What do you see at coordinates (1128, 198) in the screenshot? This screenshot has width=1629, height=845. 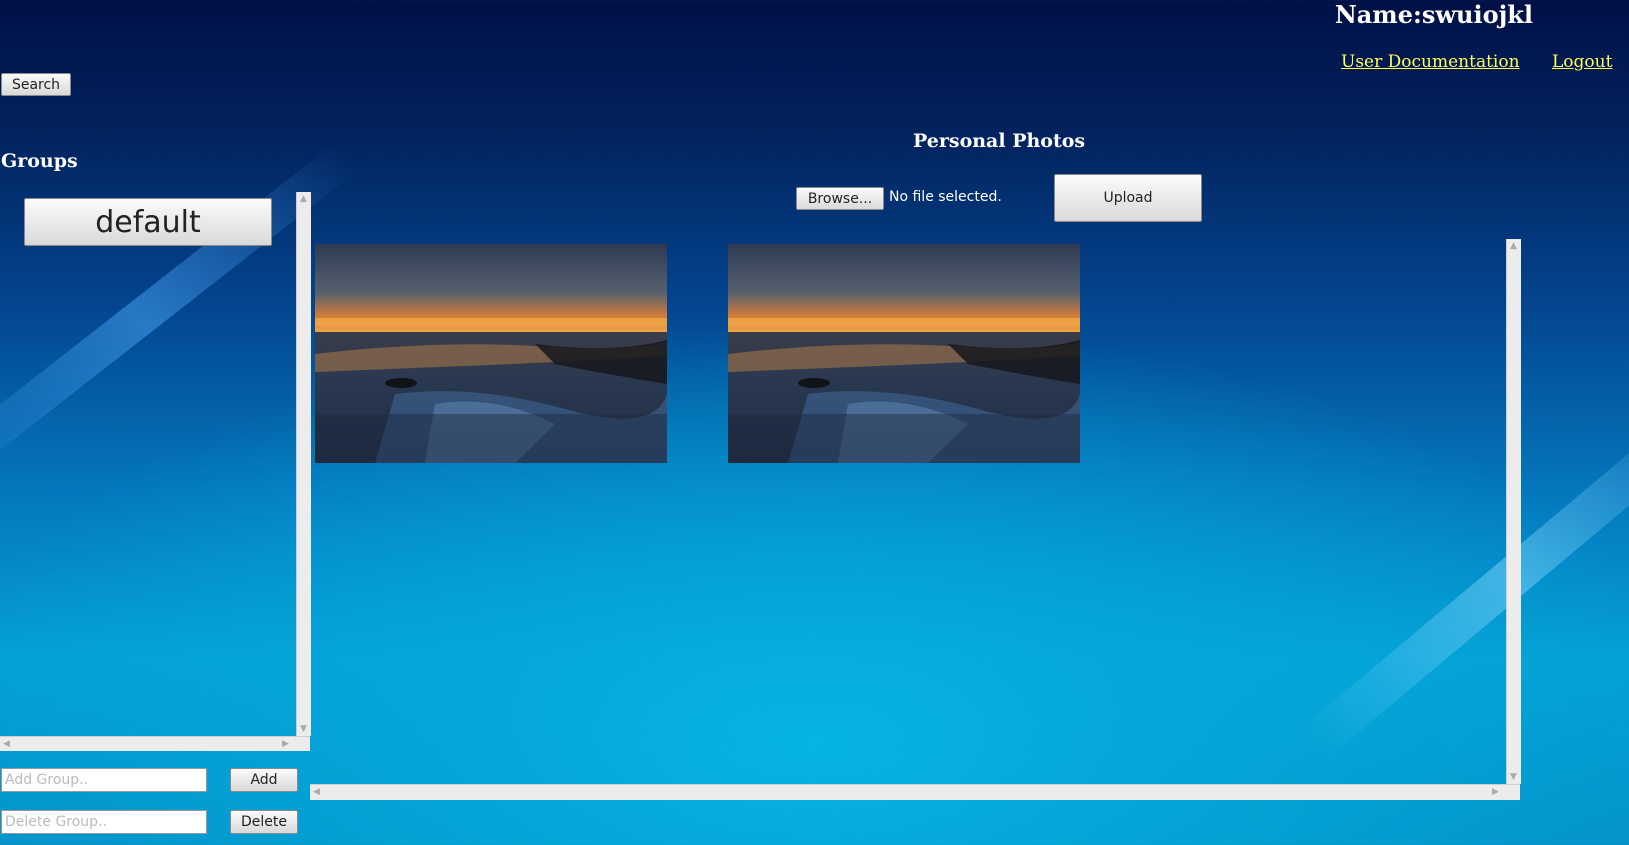 I see `upload-button: Upload` at bounding box center [1128, 198].